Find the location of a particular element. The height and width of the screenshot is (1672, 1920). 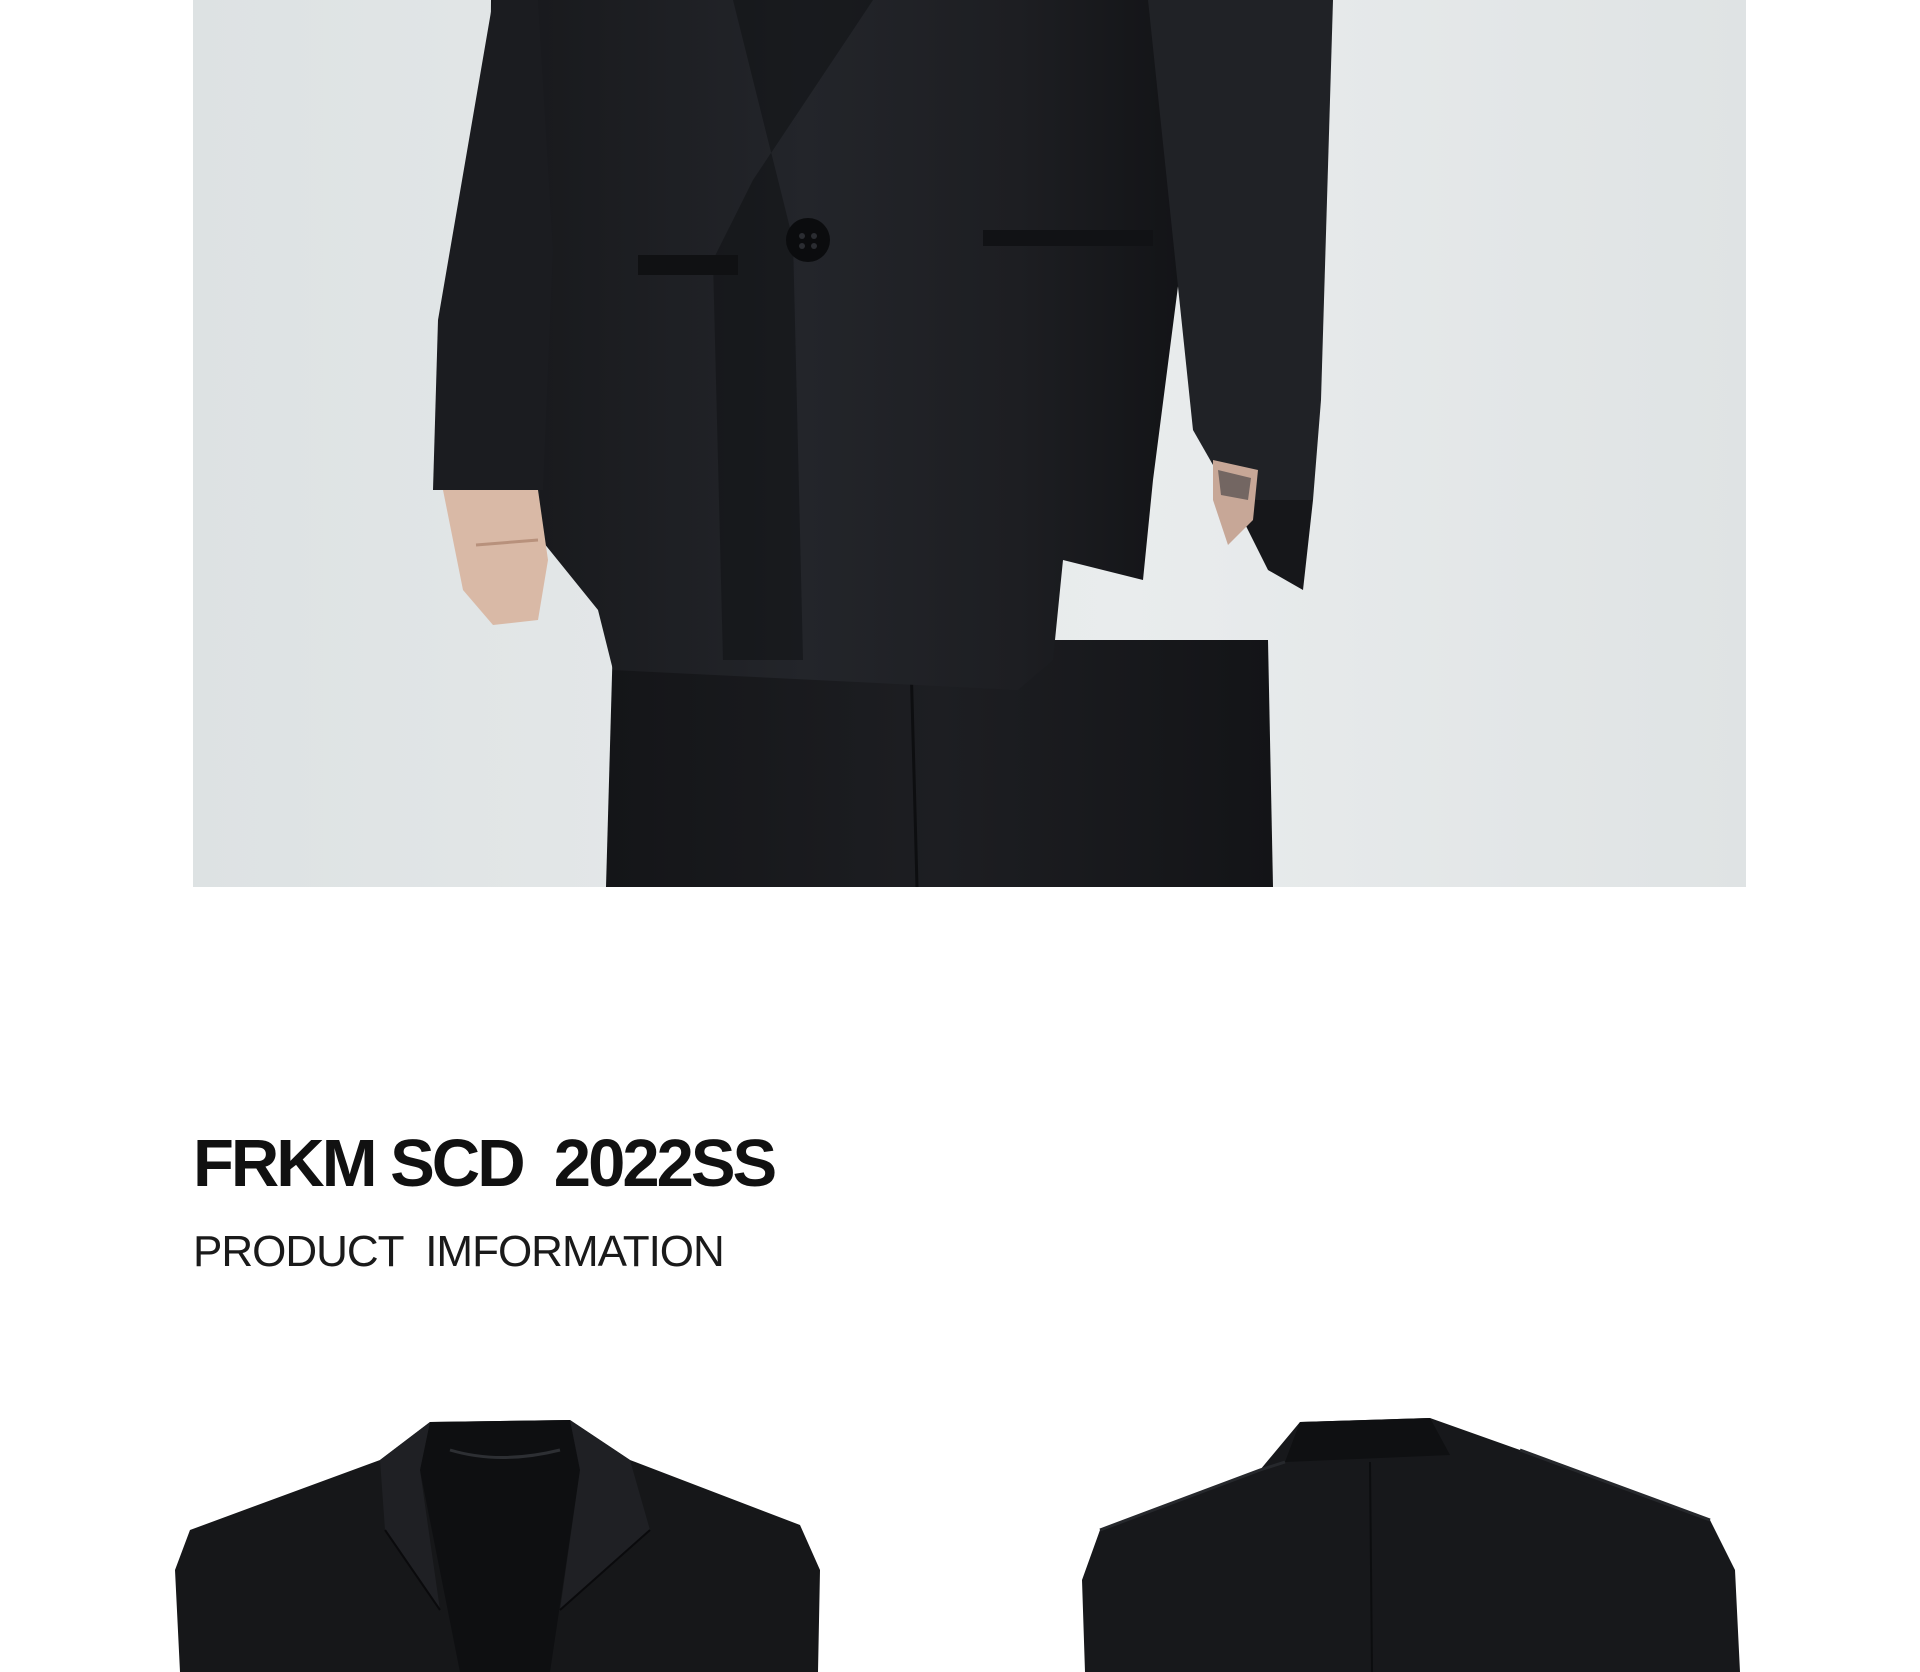

product-information-heading: PRODUCT IMFORMATION is located at coordinates (459, 1251).